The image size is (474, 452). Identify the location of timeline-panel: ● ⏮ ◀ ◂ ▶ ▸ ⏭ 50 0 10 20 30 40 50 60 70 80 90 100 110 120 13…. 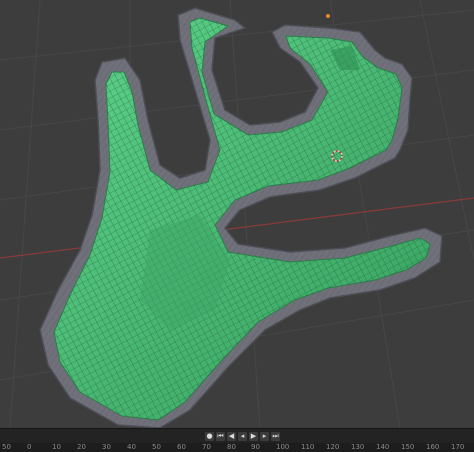
(237, 440).